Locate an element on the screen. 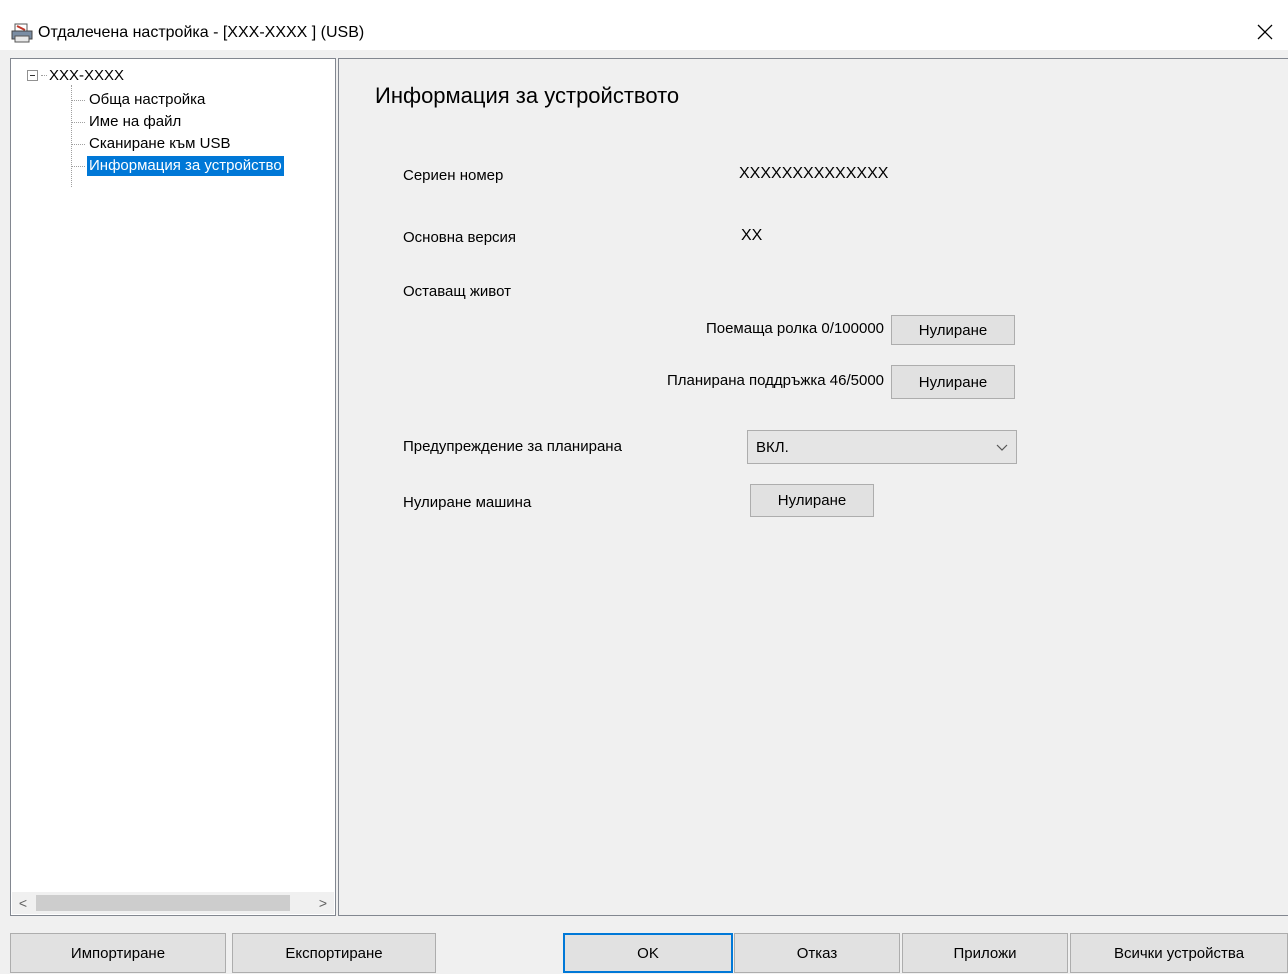  tree-root-device: XXX-XXXX is located at coordinates (75, 75).